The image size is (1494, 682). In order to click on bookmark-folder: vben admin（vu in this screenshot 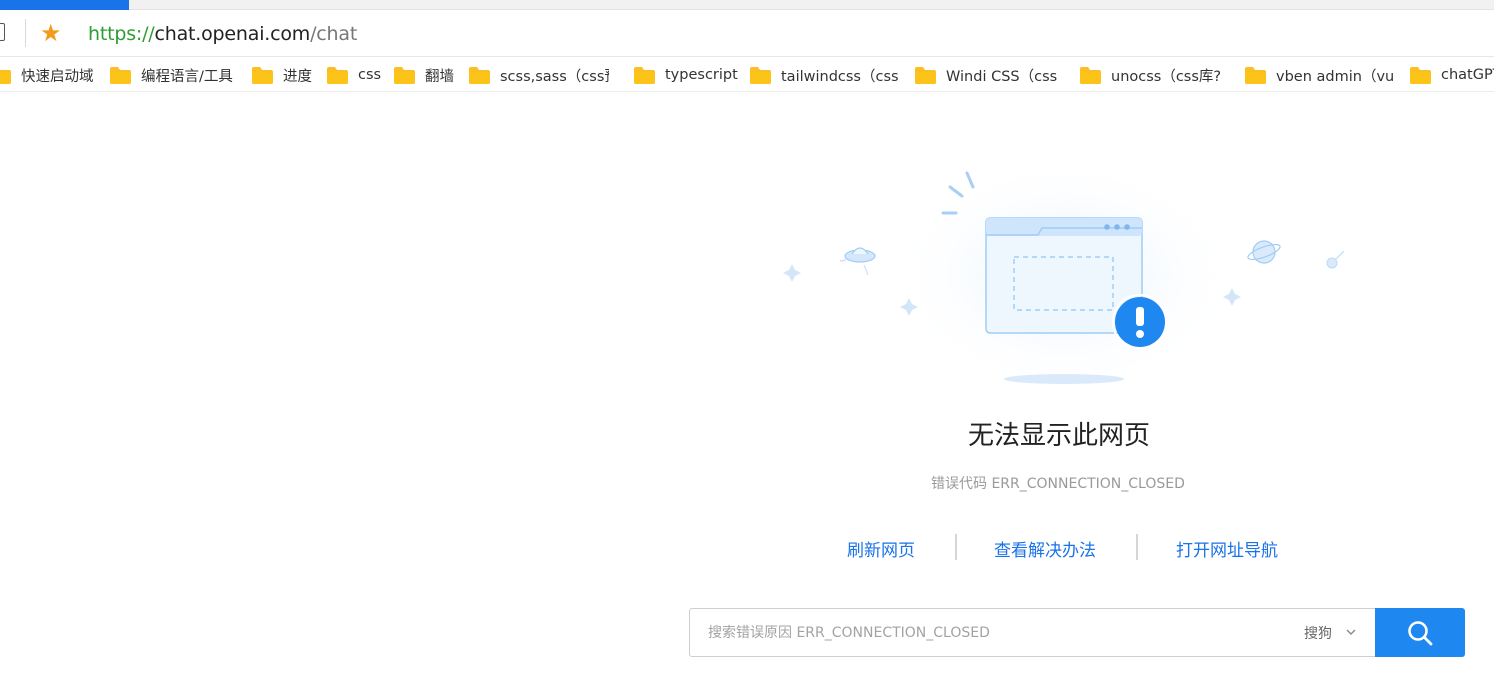, I will do `click(1320, 75)`.